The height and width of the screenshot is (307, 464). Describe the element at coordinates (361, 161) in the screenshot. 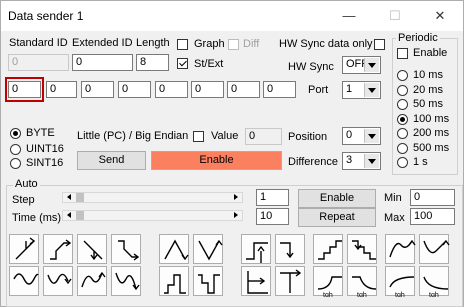

I see `difference-combo: 3` at that location.